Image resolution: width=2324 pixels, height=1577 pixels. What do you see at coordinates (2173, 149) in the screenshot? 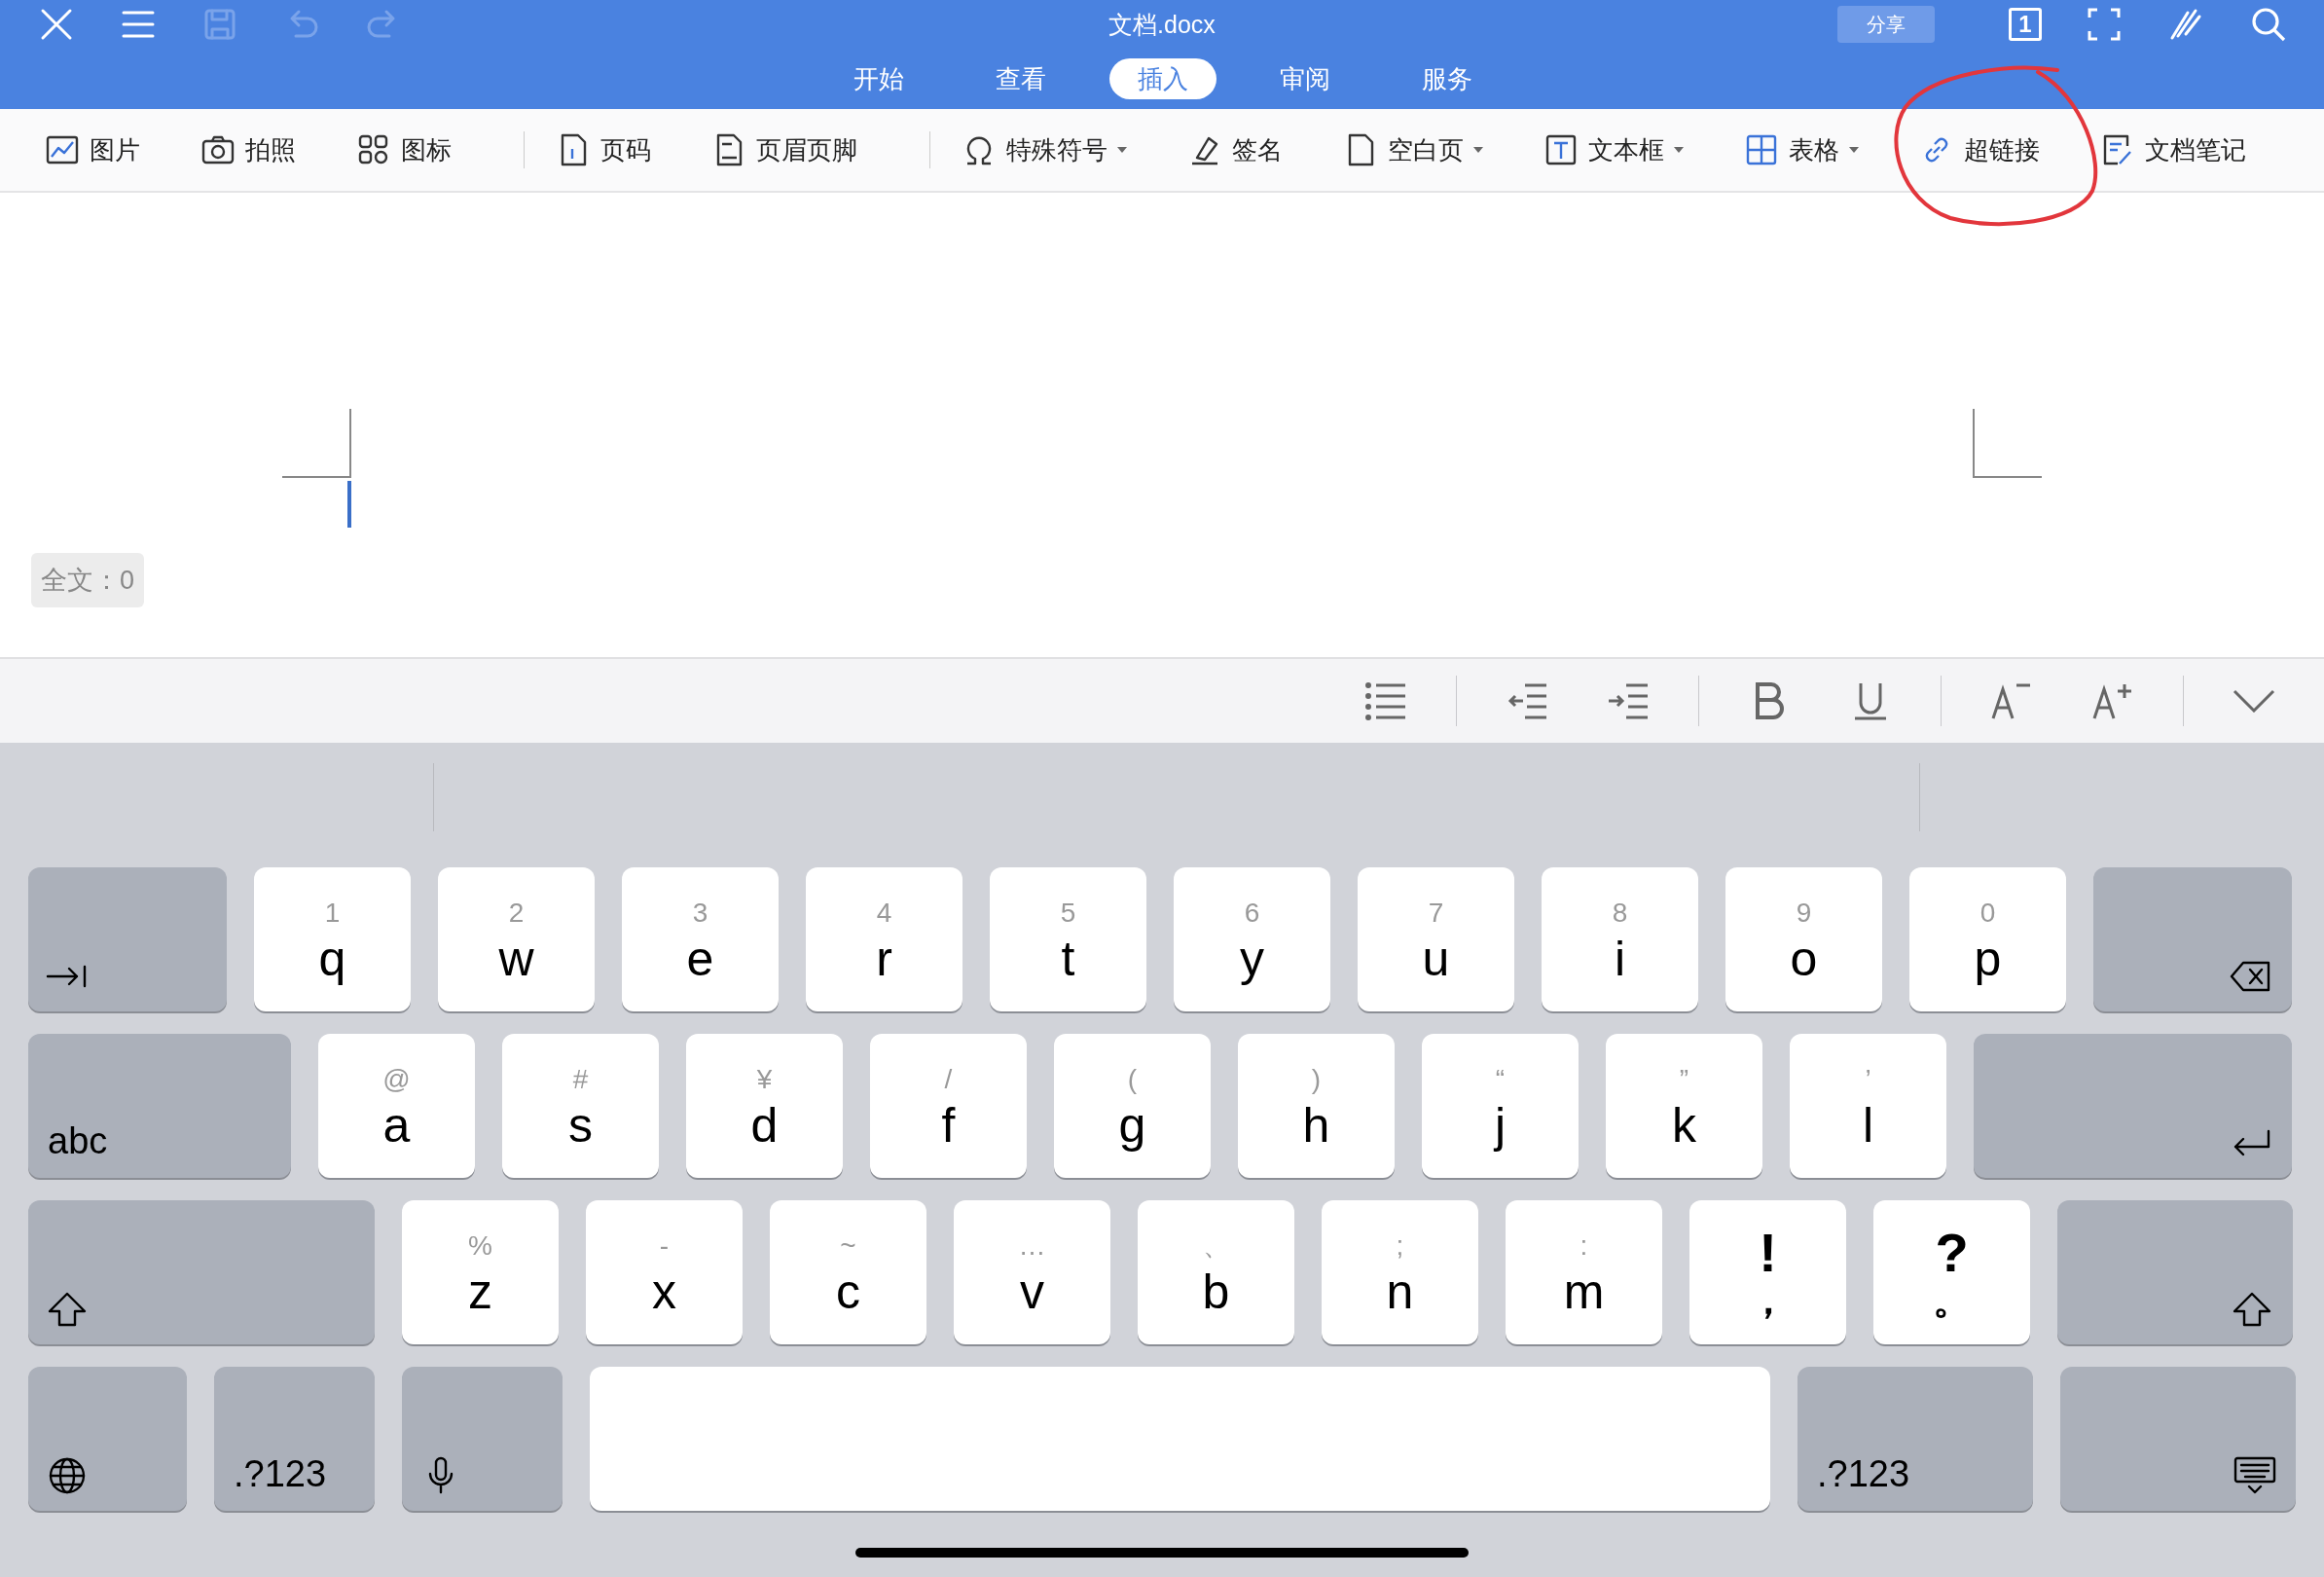
I see `toolbar-button: 文档笔记` at bounding box center [2173, 149].